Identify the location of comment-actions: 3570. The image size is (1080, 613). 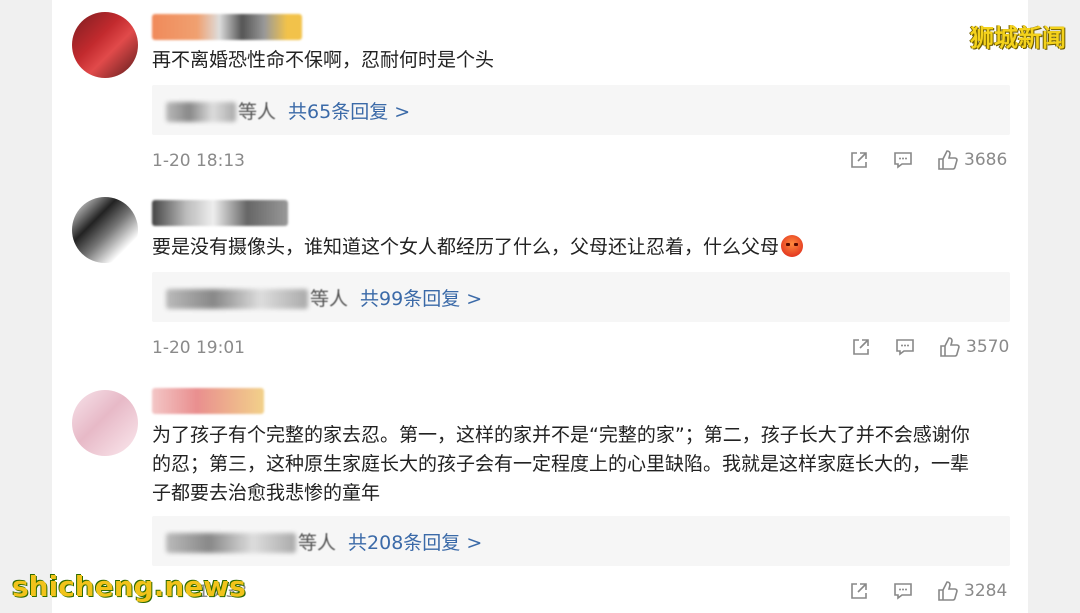
(929, 347).